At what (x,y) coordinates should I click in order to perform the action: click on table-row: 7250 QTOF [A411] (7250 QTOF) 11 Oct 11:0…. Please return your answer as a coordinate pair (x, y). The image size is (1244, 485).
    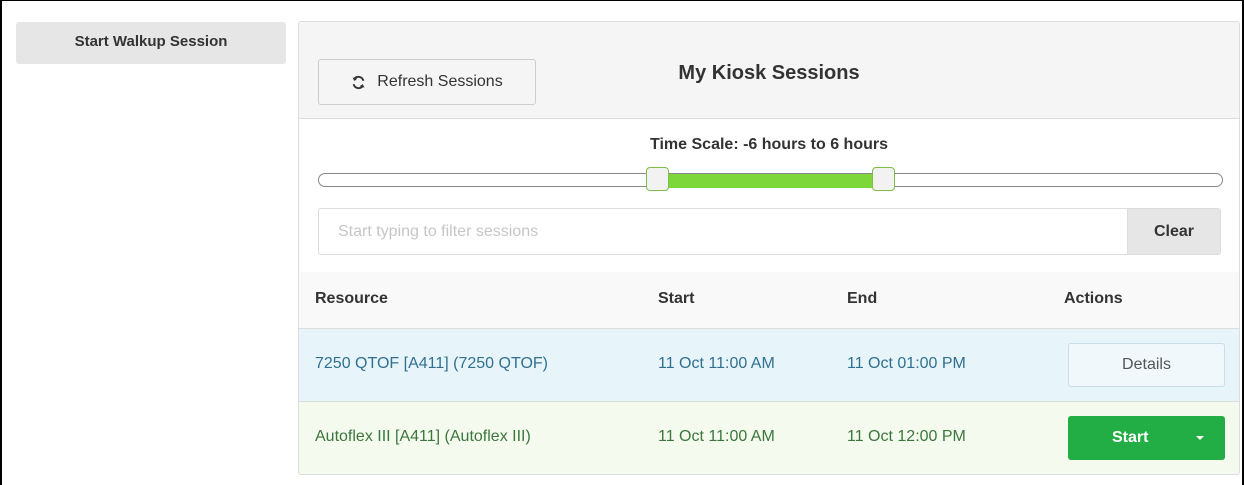
    Looking at the image, I should click on (769, 365).